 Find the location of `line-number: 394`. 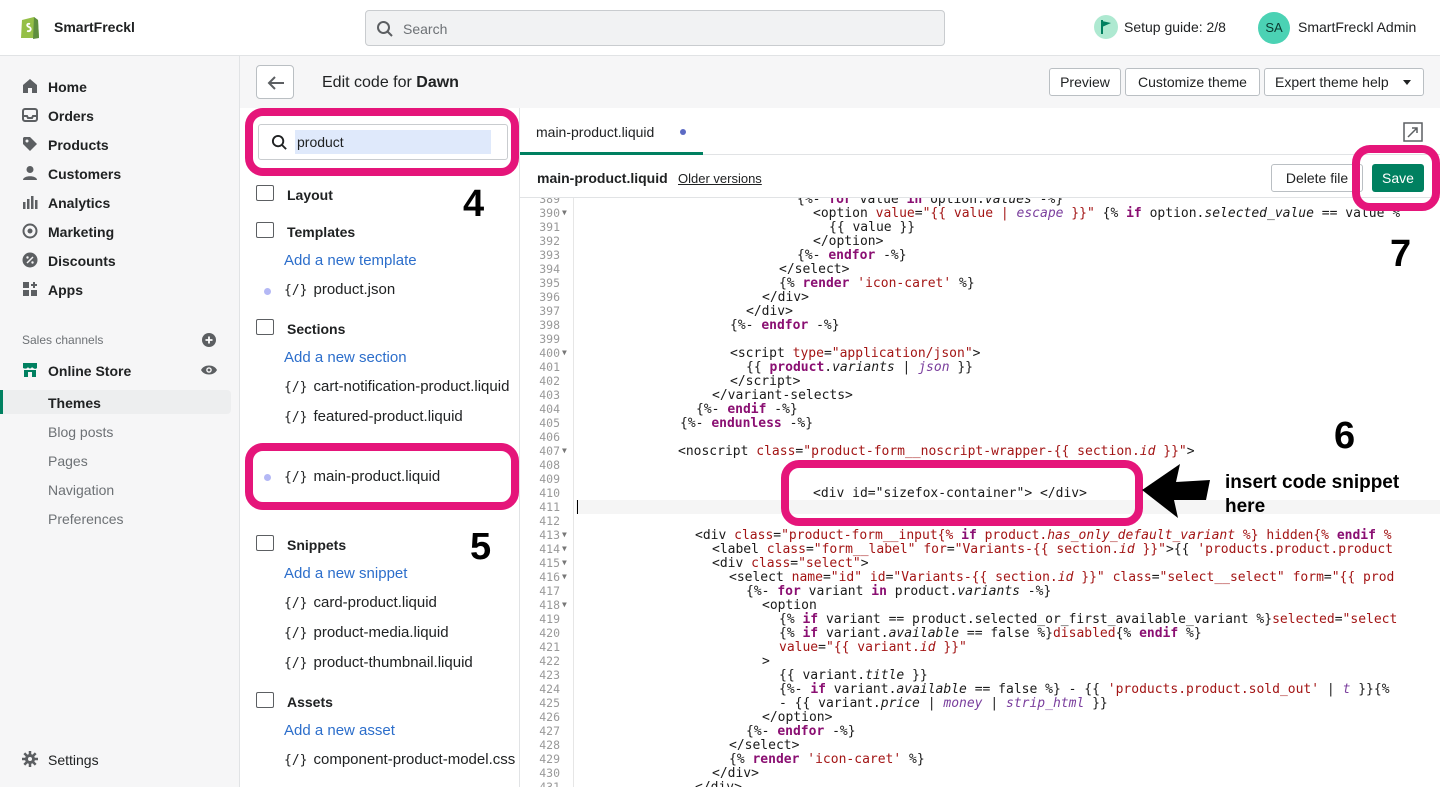

line-number: 394 is located at coordinates (549, 269).